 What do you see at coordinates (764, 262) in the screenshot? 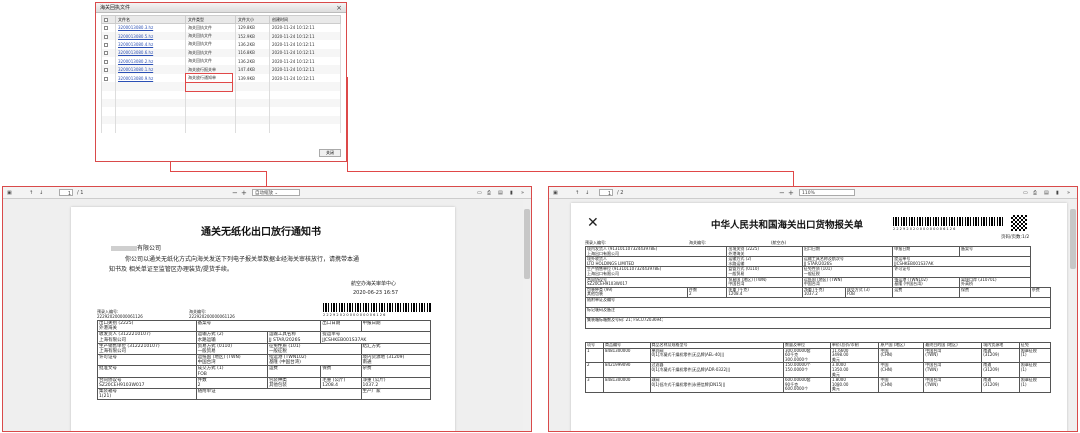
I see `grid-cell: 运输方式 (2) 水路运输` at bounding box center [764, 262].